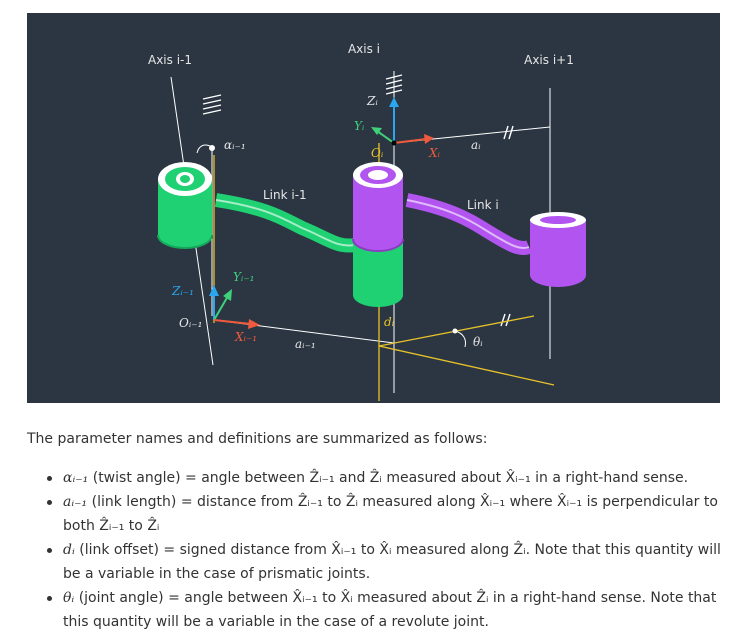 The image size is (743, 643). What do you see at coordinates (377, 153) in the screenshot?
I see `label-o-i: Oᵢ` at bounding box center [377, 153].